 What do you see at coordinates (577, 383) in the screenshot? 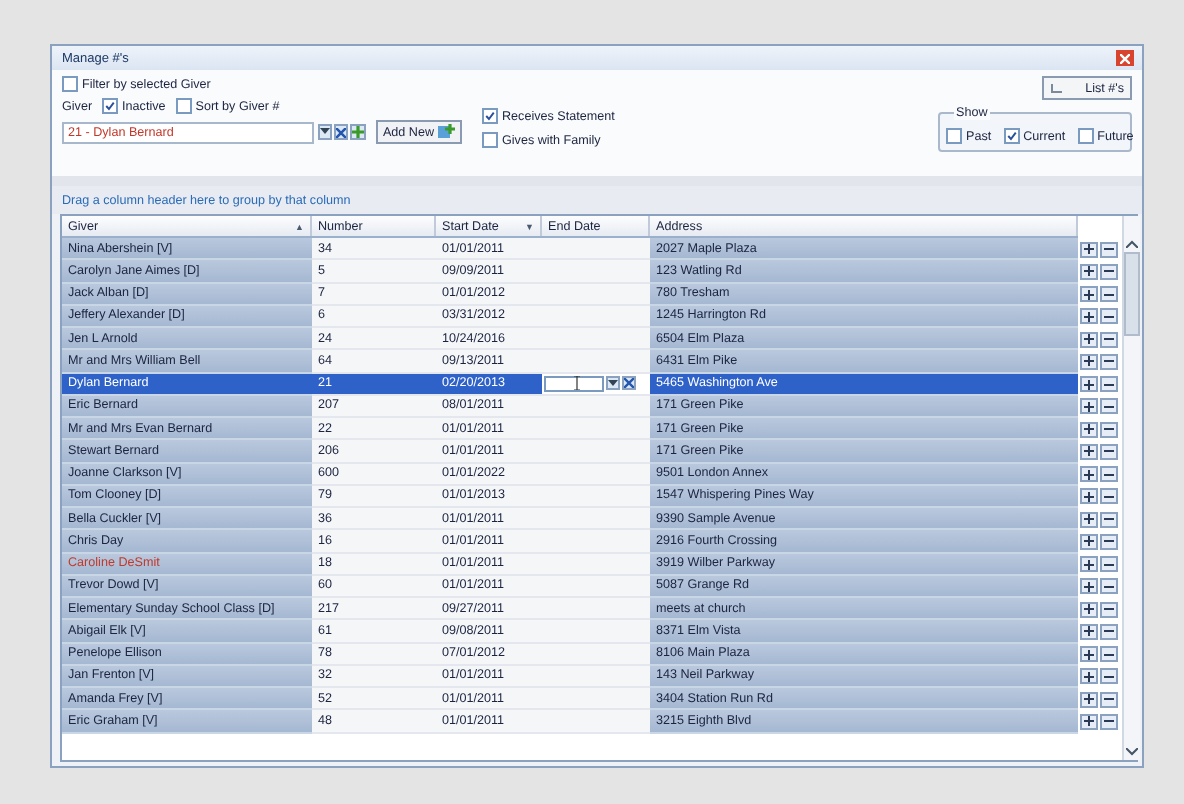
I see `text-cursor-icon` at bounding box center [577, 383].